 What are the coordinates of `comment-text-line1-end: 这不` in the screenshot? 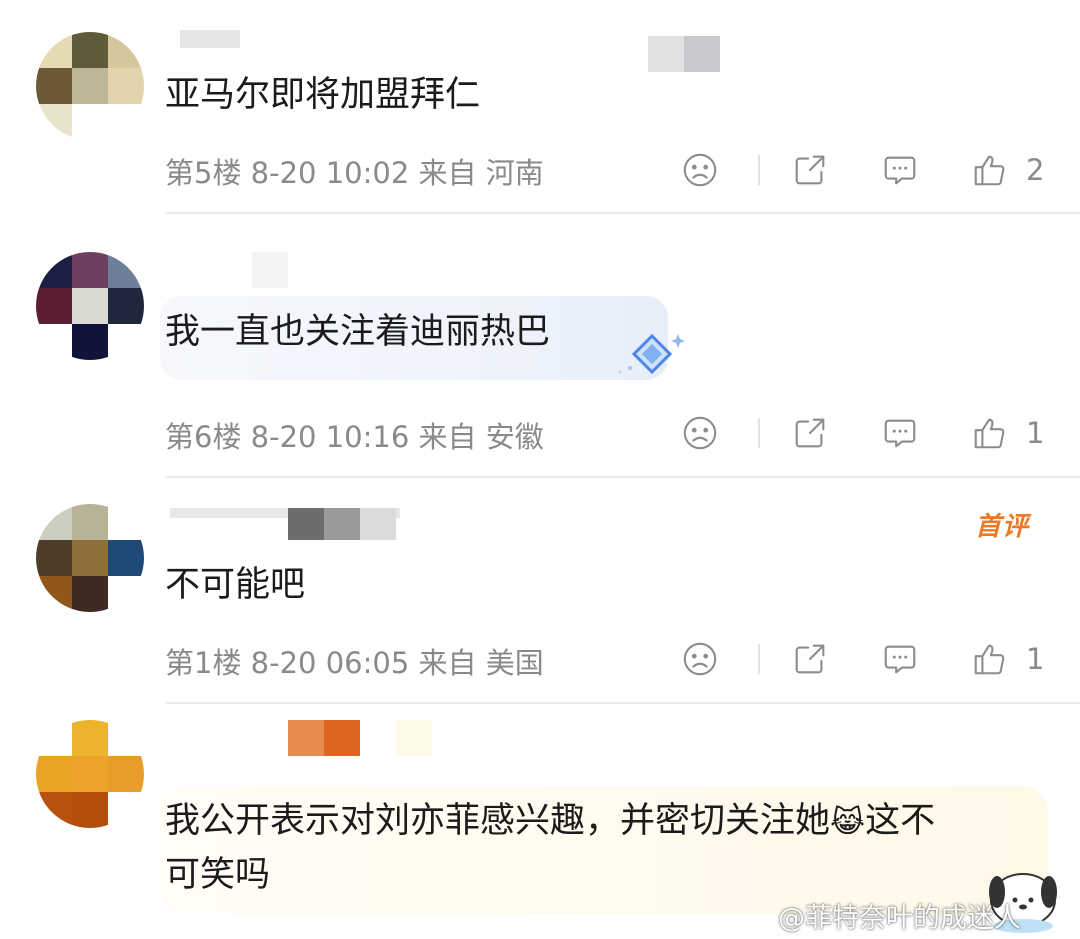 It's located at (900, 821).